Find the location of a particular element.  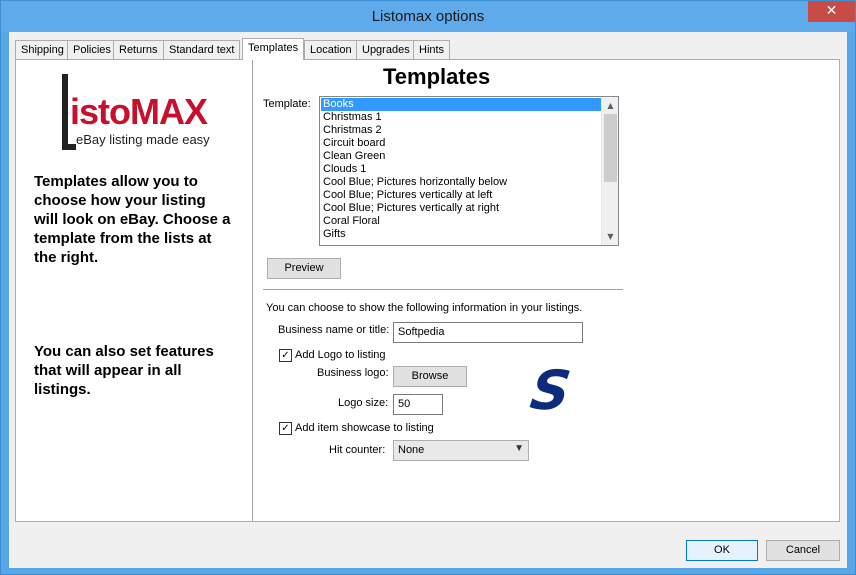

tab-upgrades: Upgrades is located at coordinates (386, 49).